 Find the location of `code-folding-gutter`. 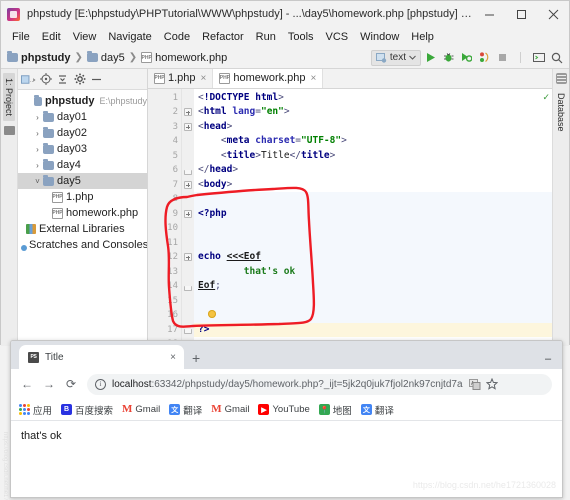

code-folding-gutter is located at coordinates (188, 217).